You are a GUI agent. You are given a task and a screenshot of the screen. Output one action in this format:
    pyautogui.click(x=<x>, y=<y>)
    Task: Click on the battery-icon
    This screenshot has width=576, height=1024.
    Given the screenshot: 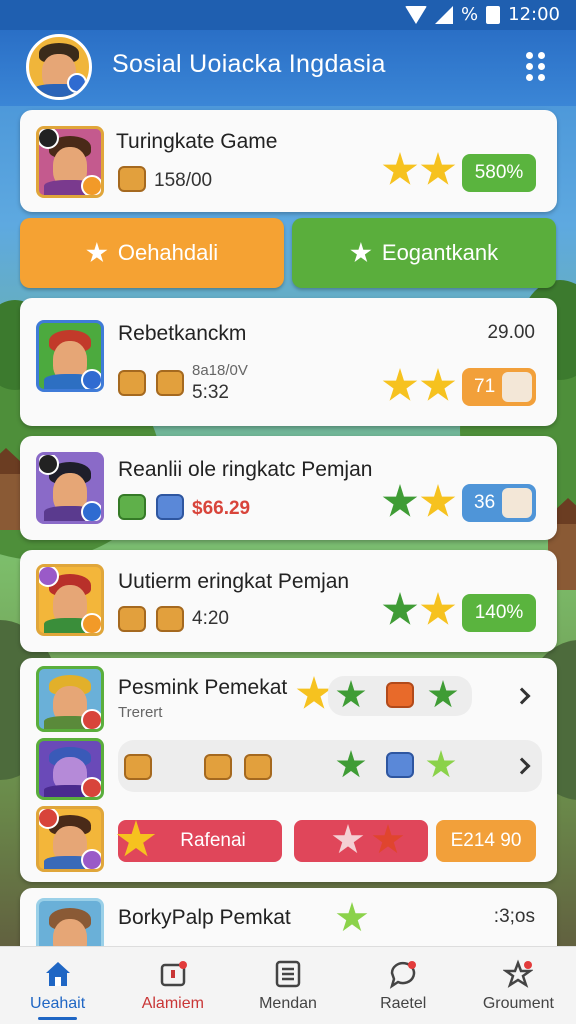 What is the action you would take?
    pyautogui.click(x=493, y=14)
    